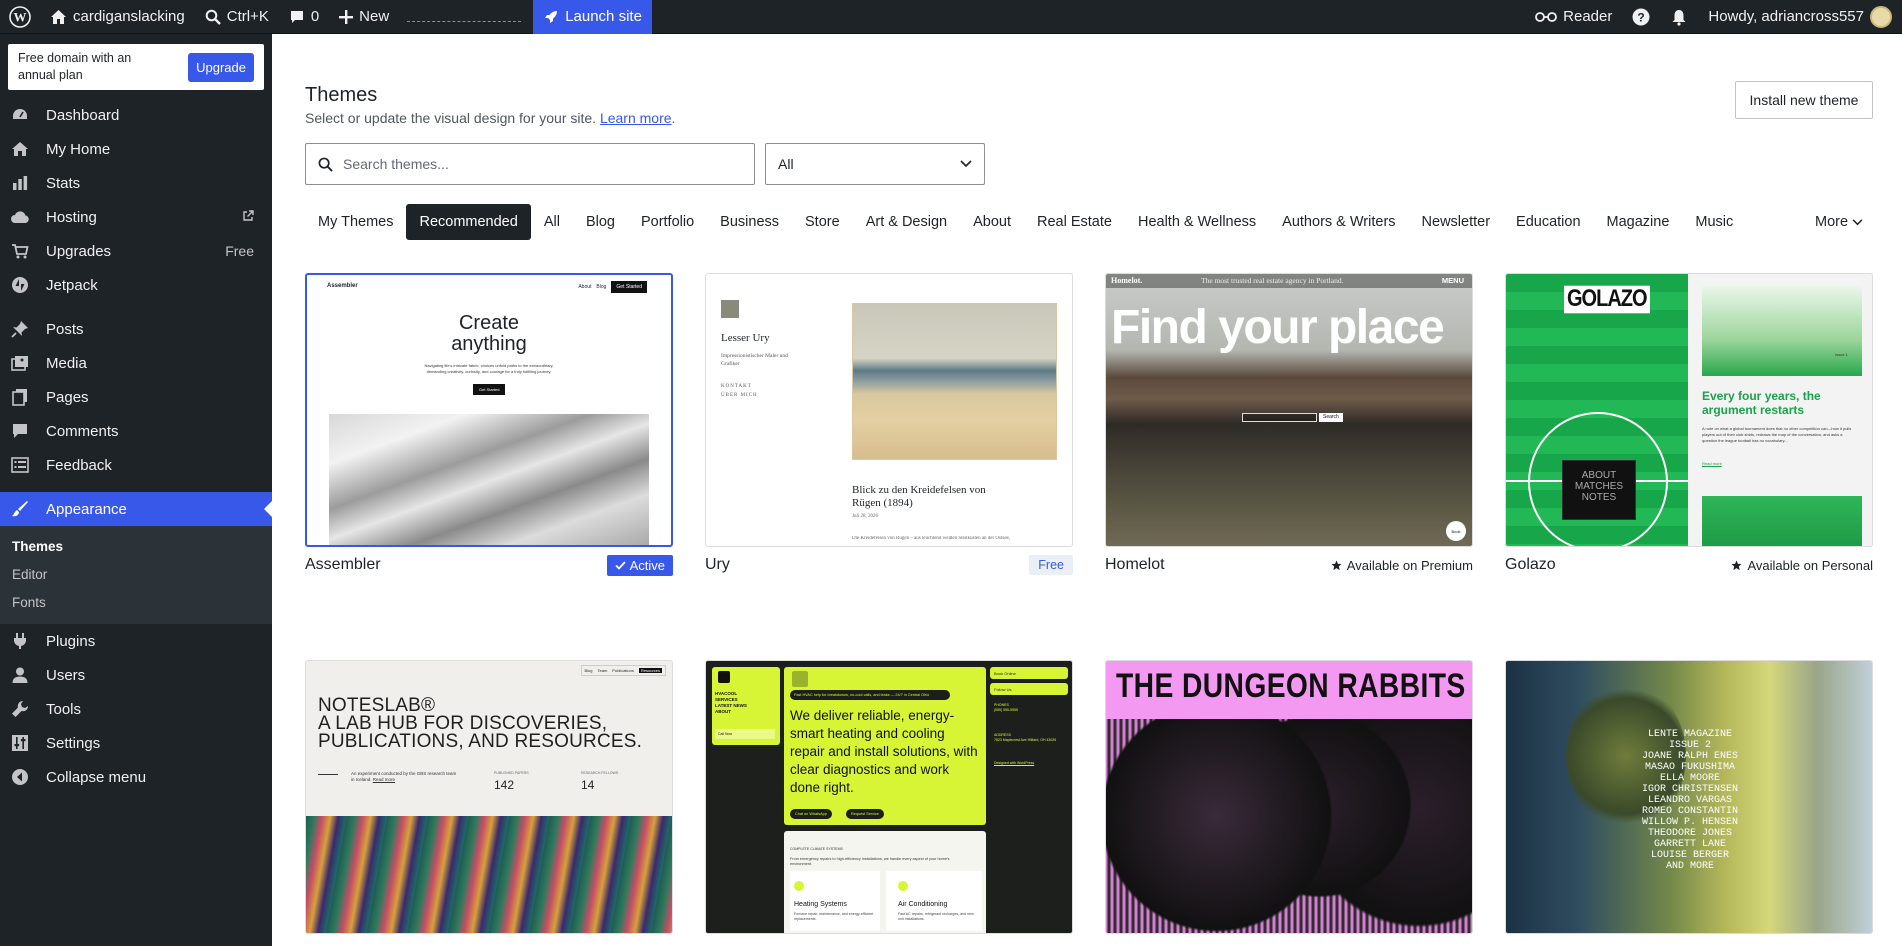 Image resolution: width=1902 pixels, height=946 pixels. I want to click on sidebar-item-upgrades: Upgrades Free, so click(136, 251).